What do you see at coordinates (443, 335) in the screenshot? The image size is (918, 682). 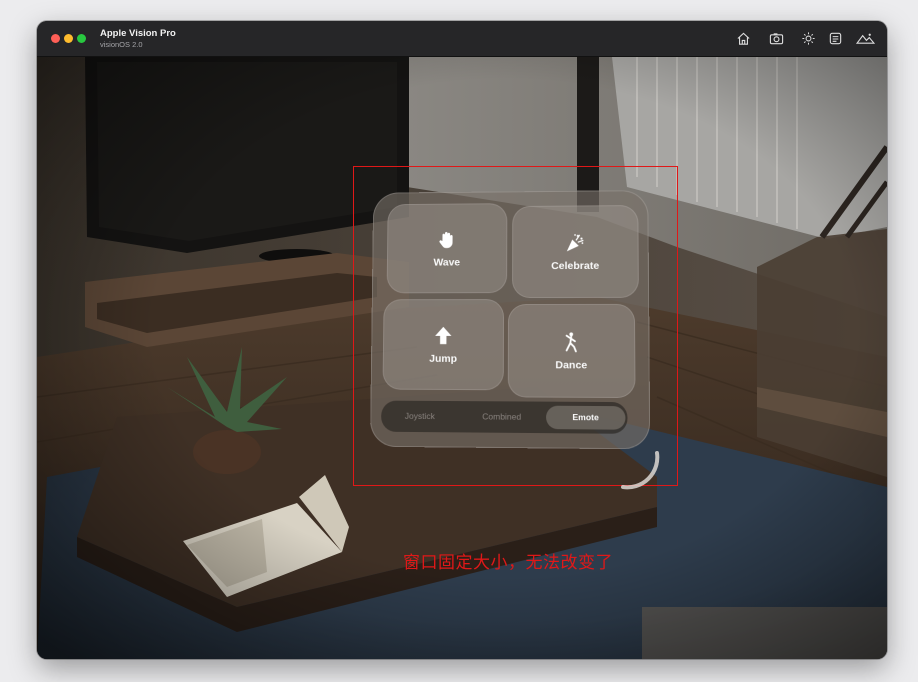 I see `arrow-up-icon` at bounding box center [443, 335].